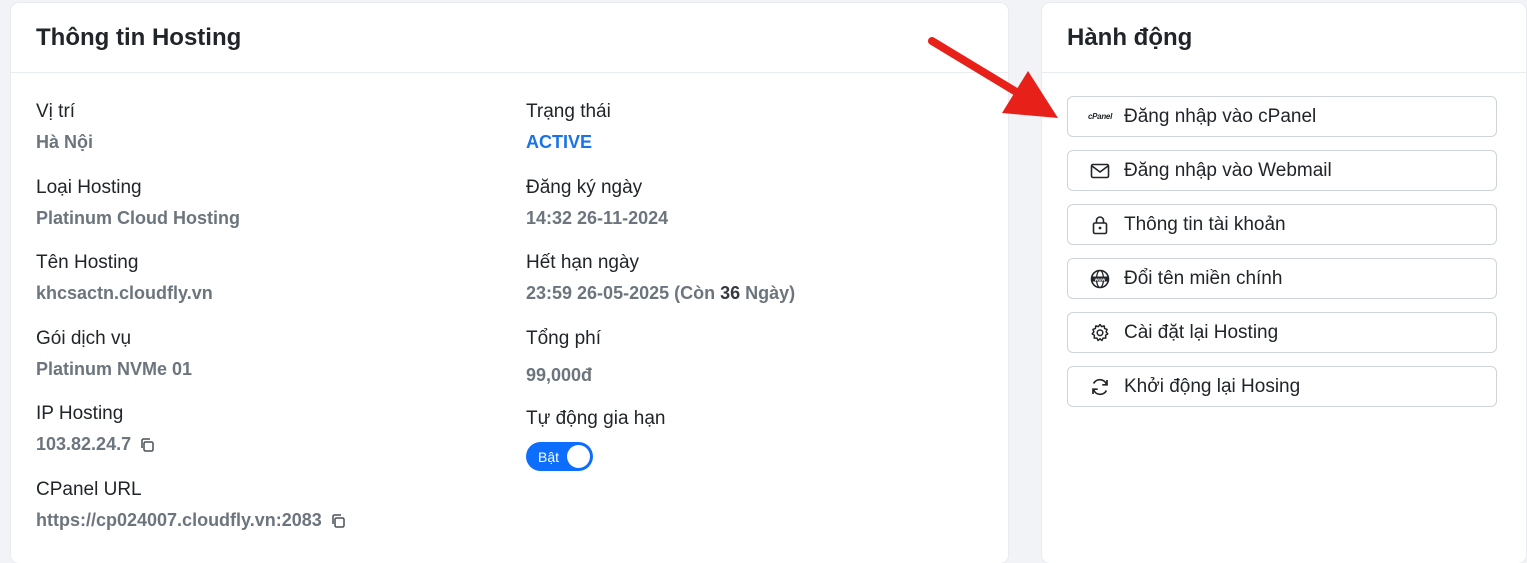  I want to click on ip-field: IP Hosting 103.82.24.7, so click(95, 429).